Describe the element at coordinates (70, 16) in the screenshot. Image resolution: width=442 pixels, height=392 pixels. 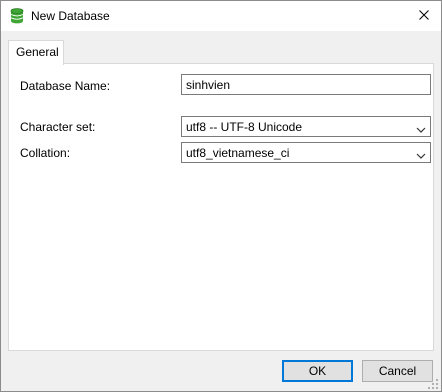
I see `window-title: New Database` at that location.